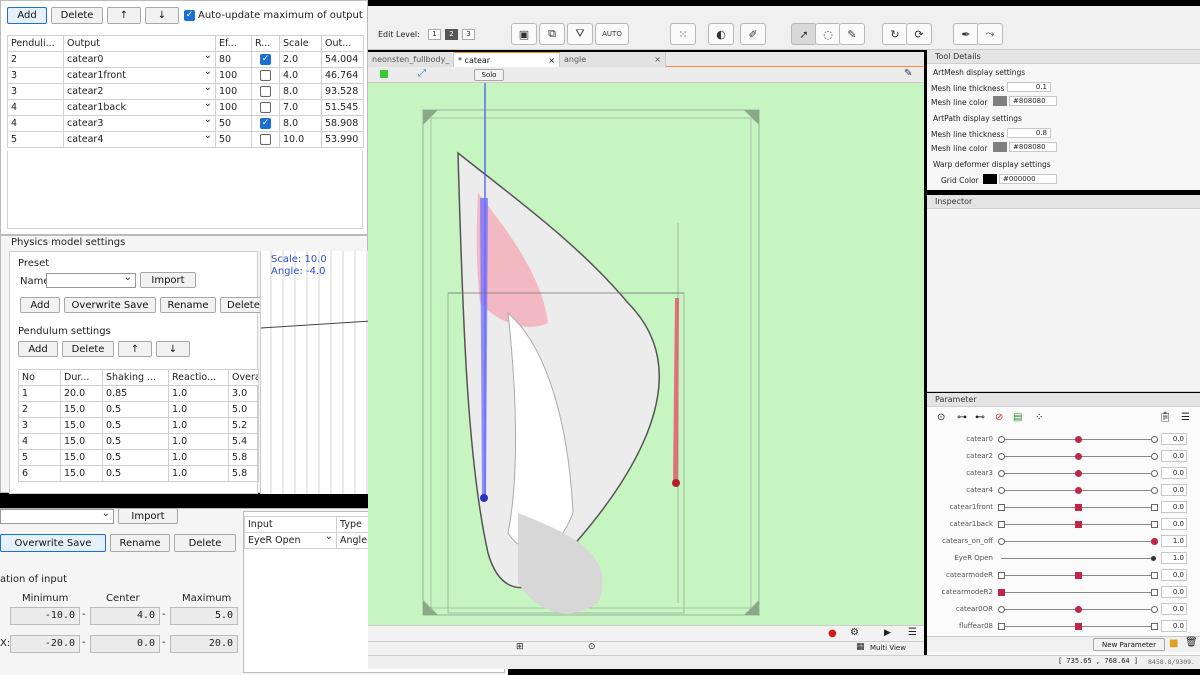  What do you see at coordinates (1029, 87) in the screenshot?
I see `artmesh-thickness-input: 0.1` at bounding box center [1029, 87].